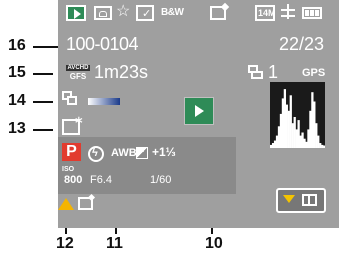  I want to click on image-counter: 22/23, so click(302, 44).